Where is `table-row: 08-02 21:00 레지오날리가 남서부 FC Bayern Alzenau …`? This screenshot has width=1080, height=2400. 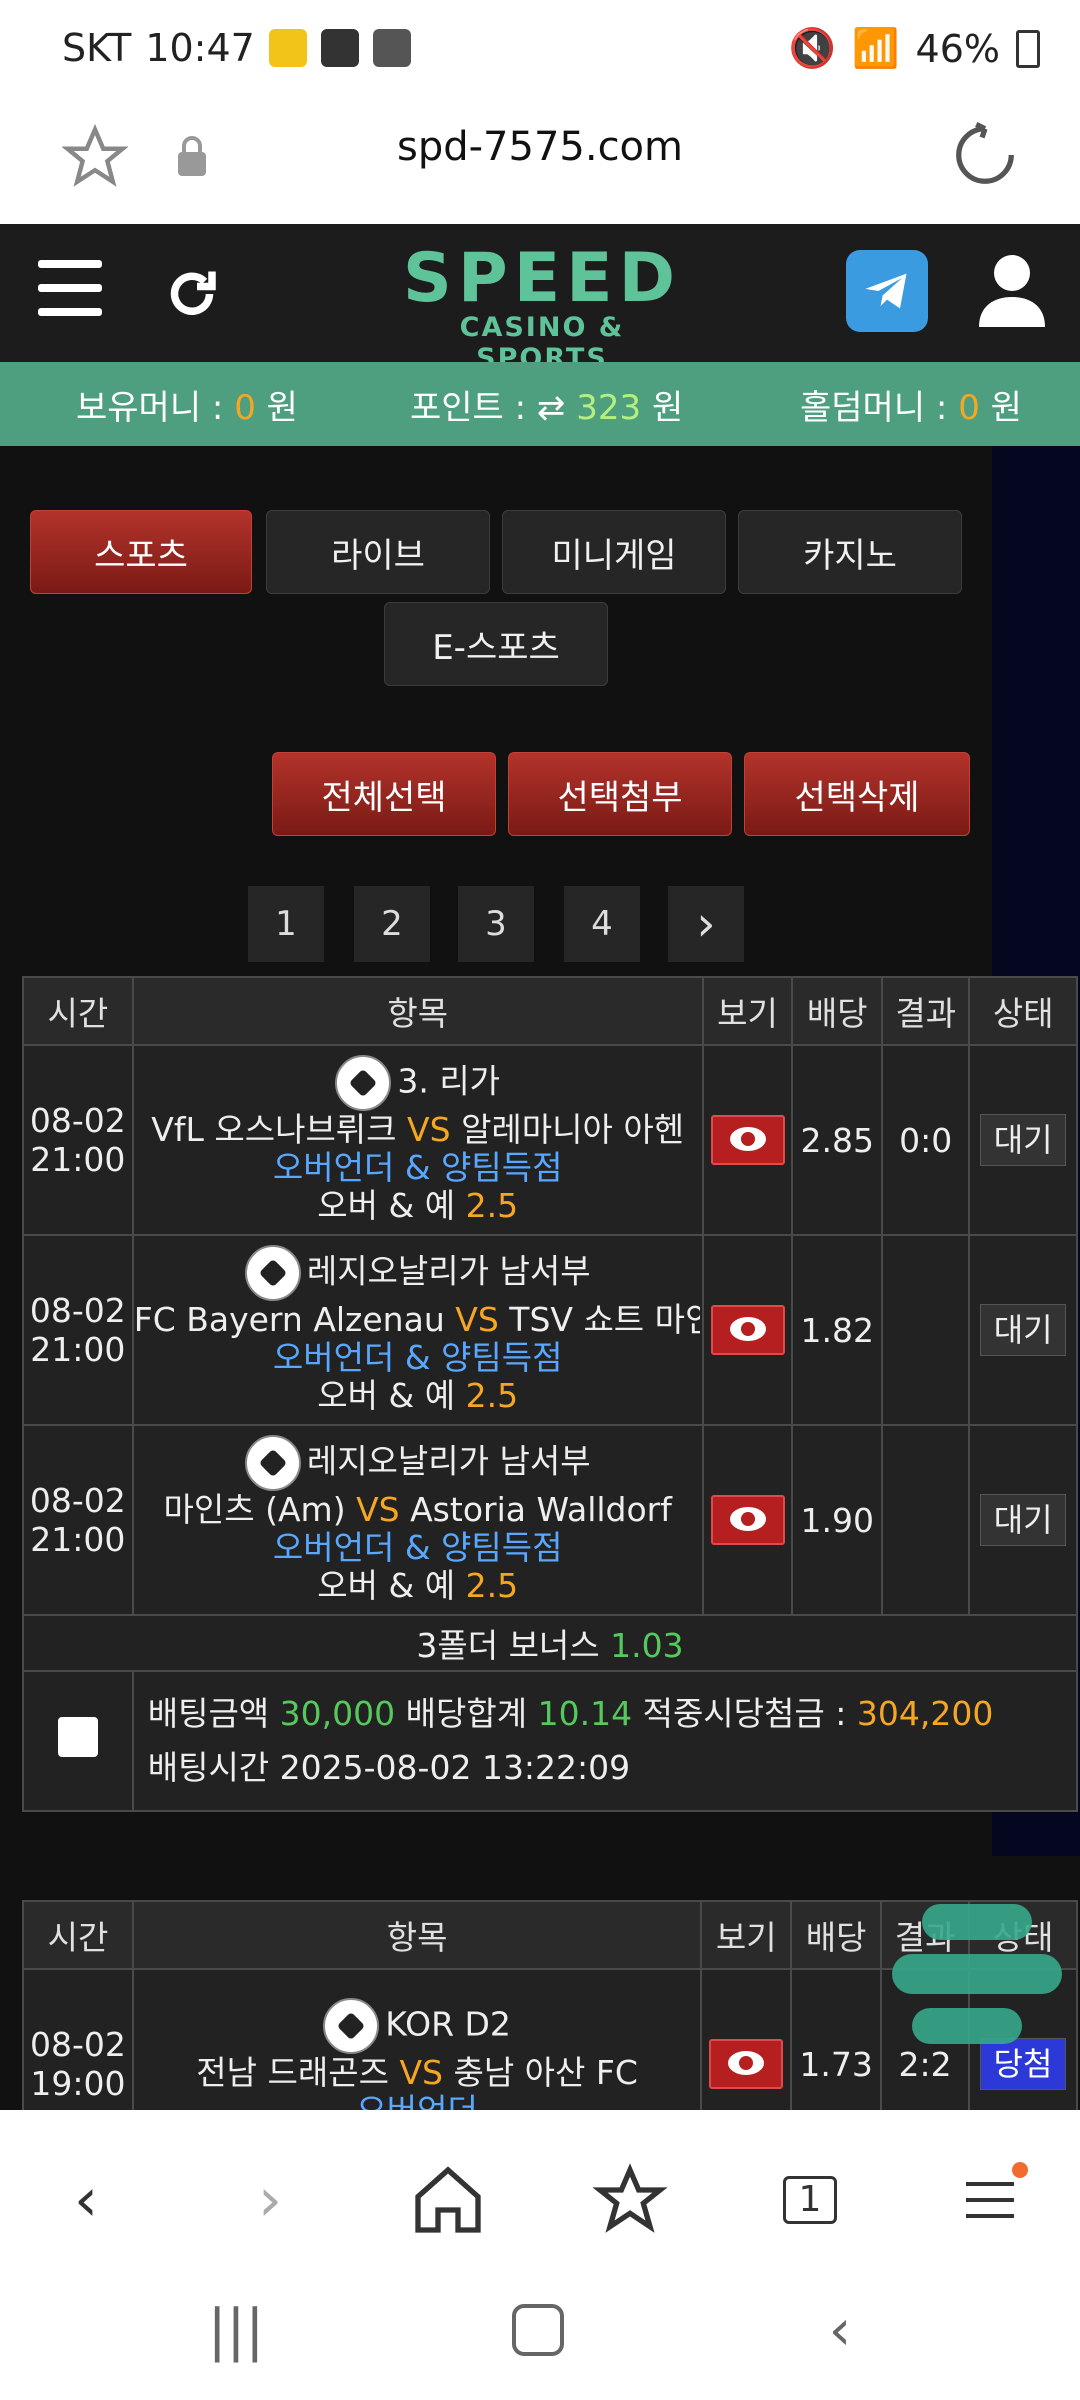 table-row: 08-02 21:00 레지오날리가 남서부 FC Bayern Alzenau … is located at coordinates (550, 1330).